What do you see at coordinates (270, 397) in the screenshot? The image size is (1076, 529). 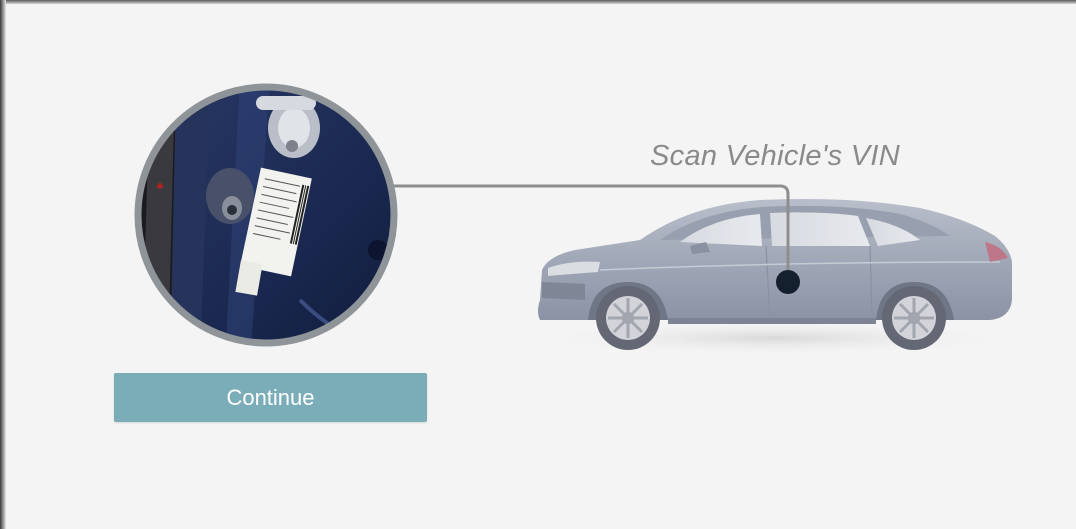 I see `continue-button: Continue` at bounding box center [270, 397].